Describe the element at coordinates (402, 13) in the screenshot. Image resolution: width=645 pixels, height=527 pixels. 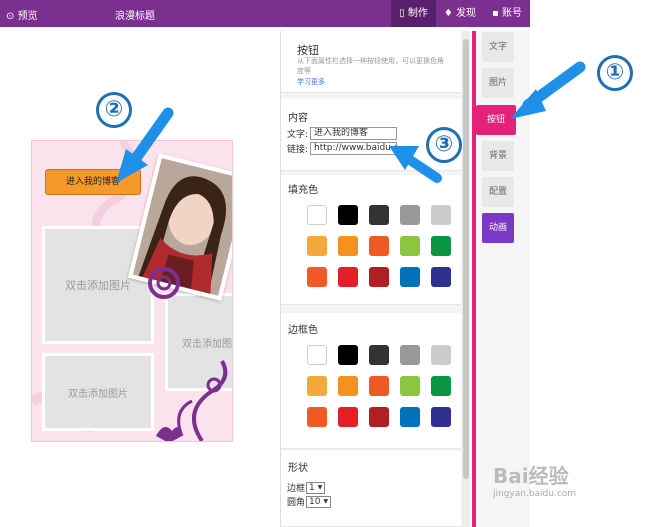
I see `phone-icon: ▯` at that location.